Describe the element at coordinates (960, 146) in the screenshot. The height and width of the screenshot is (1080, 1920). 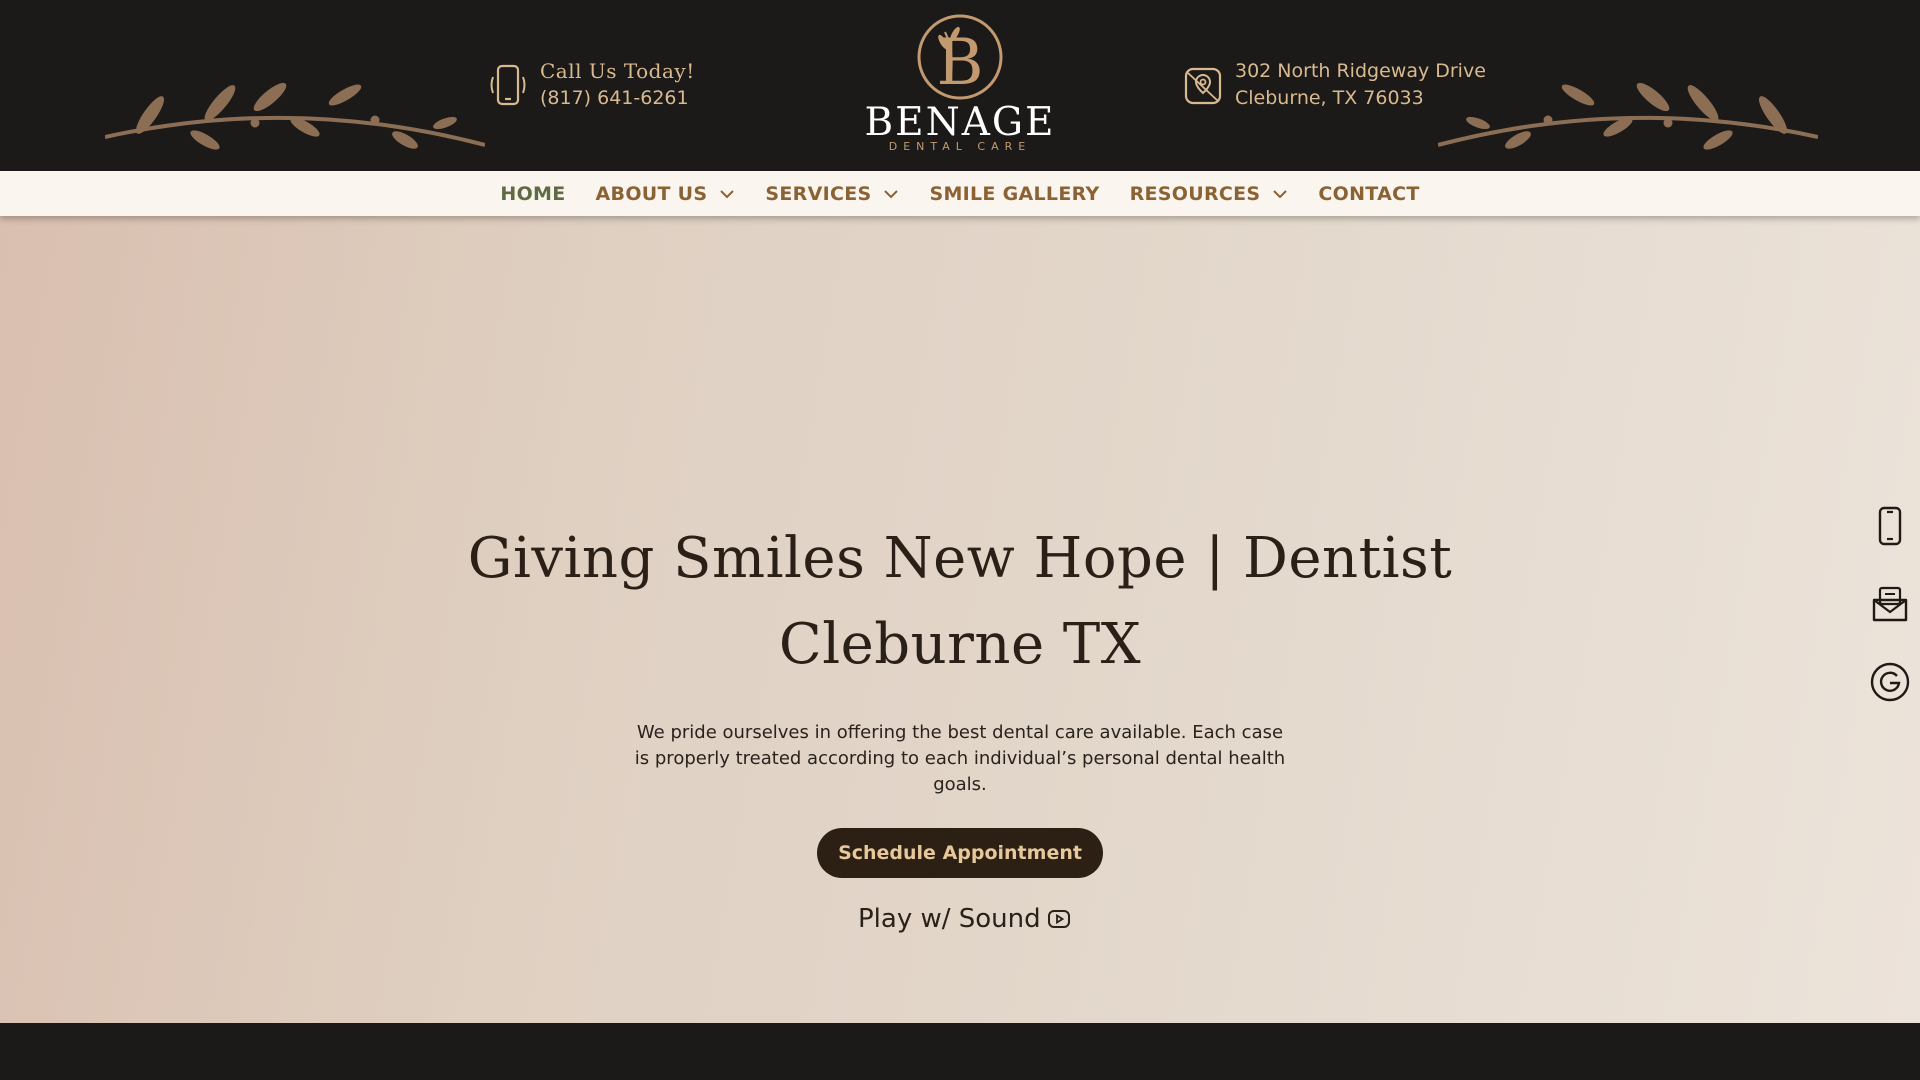
I see `logo-subtitle: DENTAL CARE` at that location.